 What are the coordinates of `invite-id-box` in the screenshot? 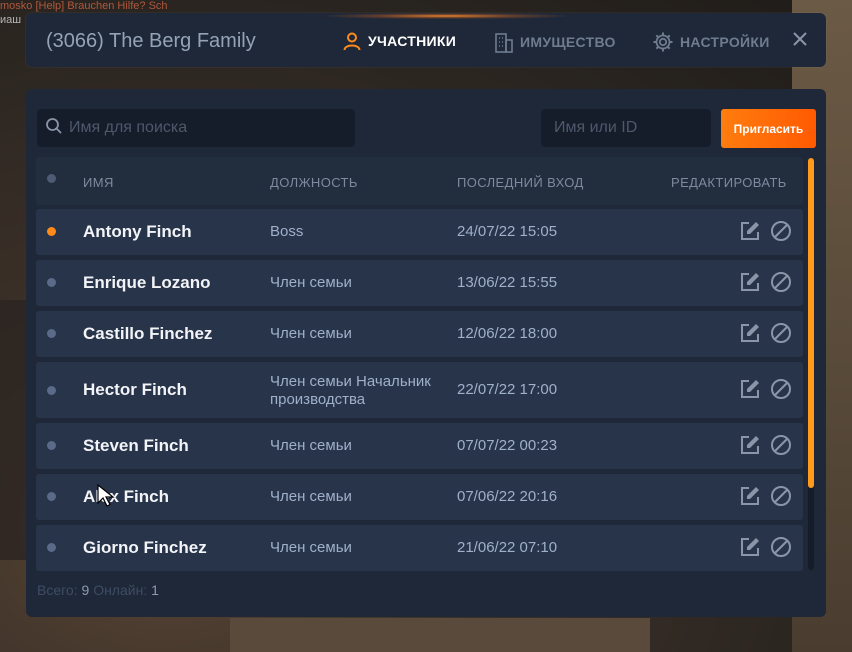 It's located at (626, 128).